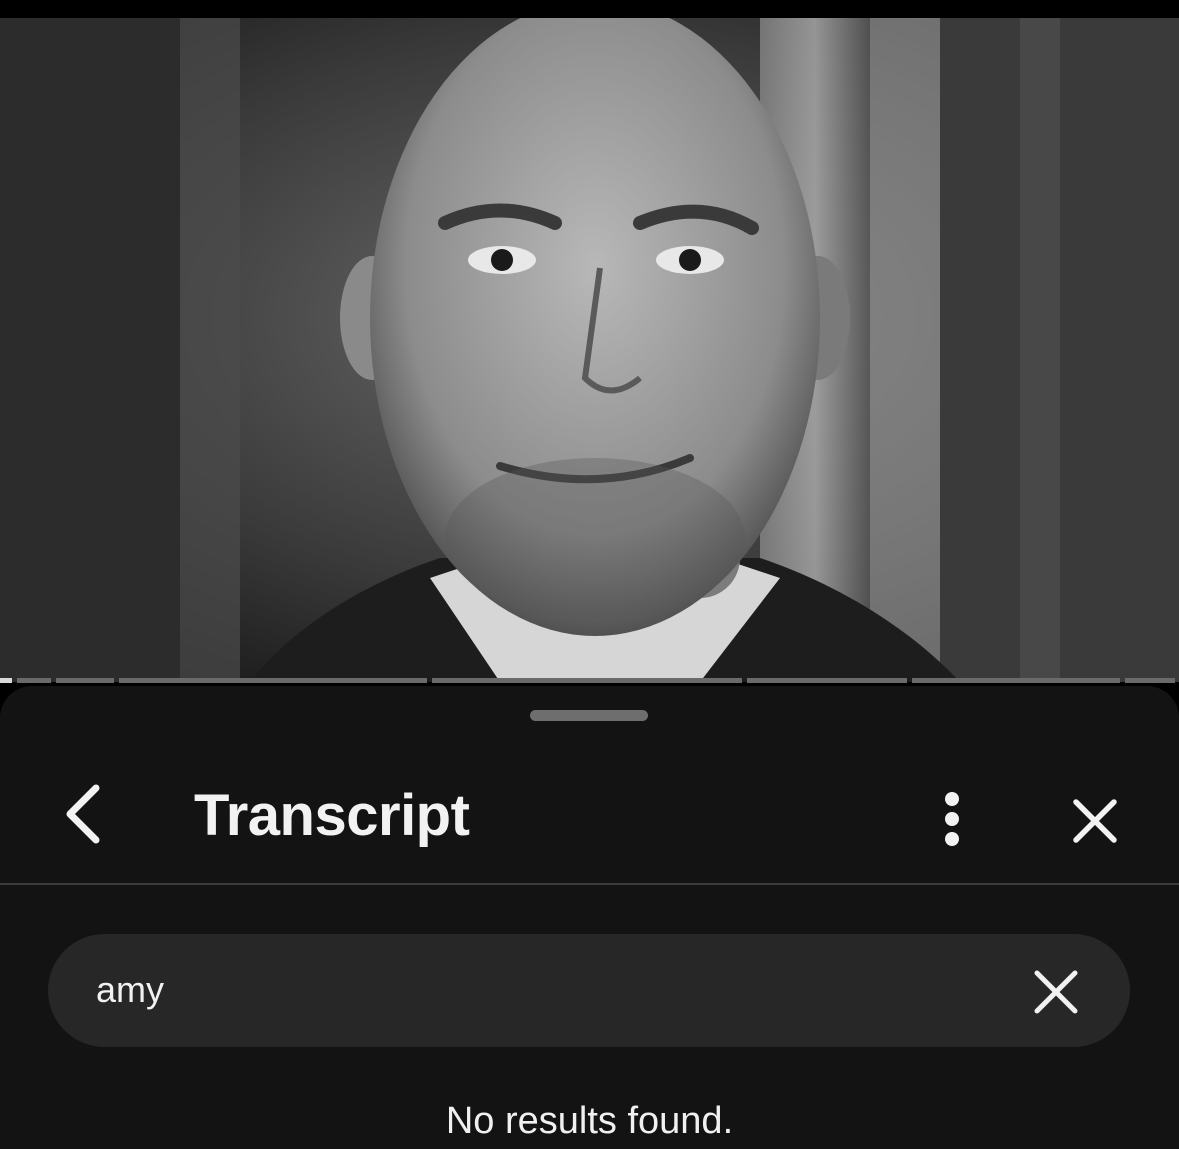 The height and width of the screenshot is (1149, 1179). I want to click on clear-search-button, so click(1056, 992).